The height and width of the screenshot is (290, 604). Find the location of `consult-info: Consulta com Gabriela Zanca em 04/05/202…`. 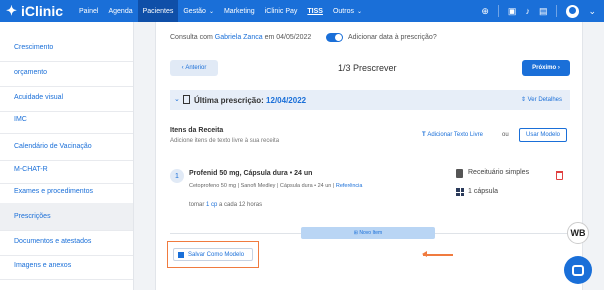

consult-info: Consulta com Gabriela Zanca em 04/05/202… is located at coordinates (240, 37).